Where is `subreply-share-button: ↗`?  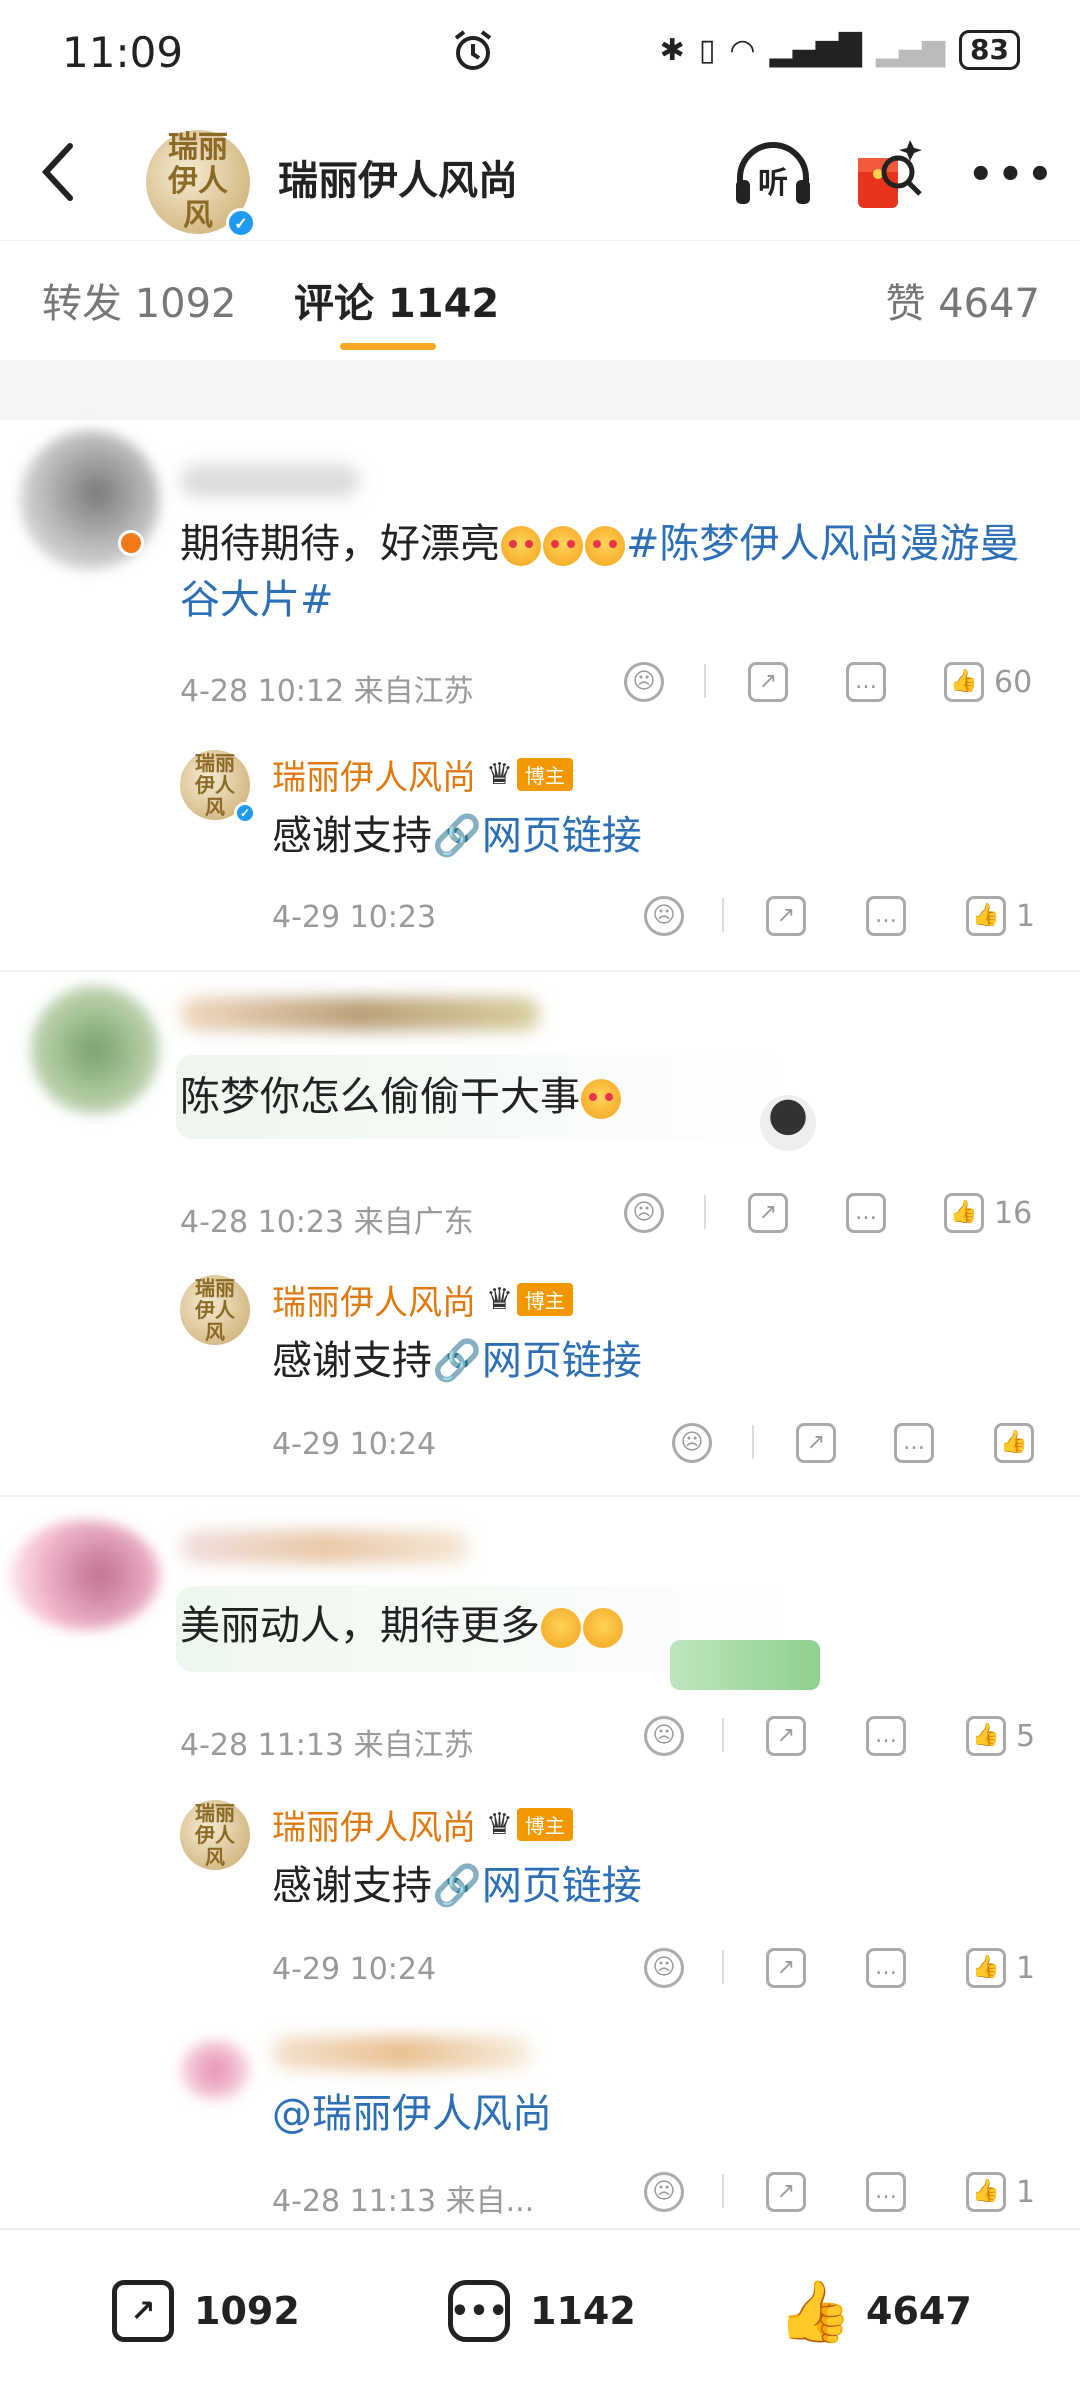
subreply-share-button: ↗ is located at coordinates (786, 2192).